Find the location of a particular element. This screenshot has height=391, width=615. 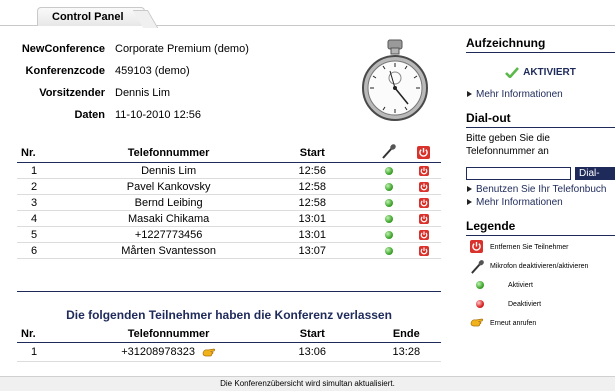

row-phone: Dennis Lim is located at coordinates (168, 170).